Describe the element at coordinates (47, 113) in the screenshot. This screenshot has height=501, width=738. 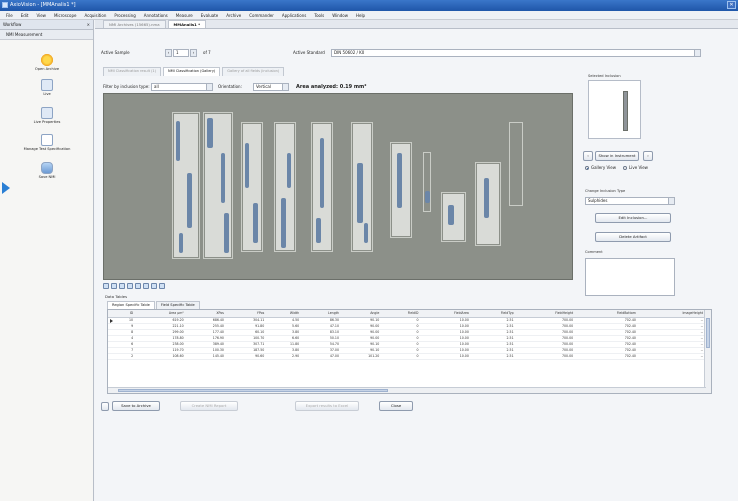
I see `camera-icon` at that location.